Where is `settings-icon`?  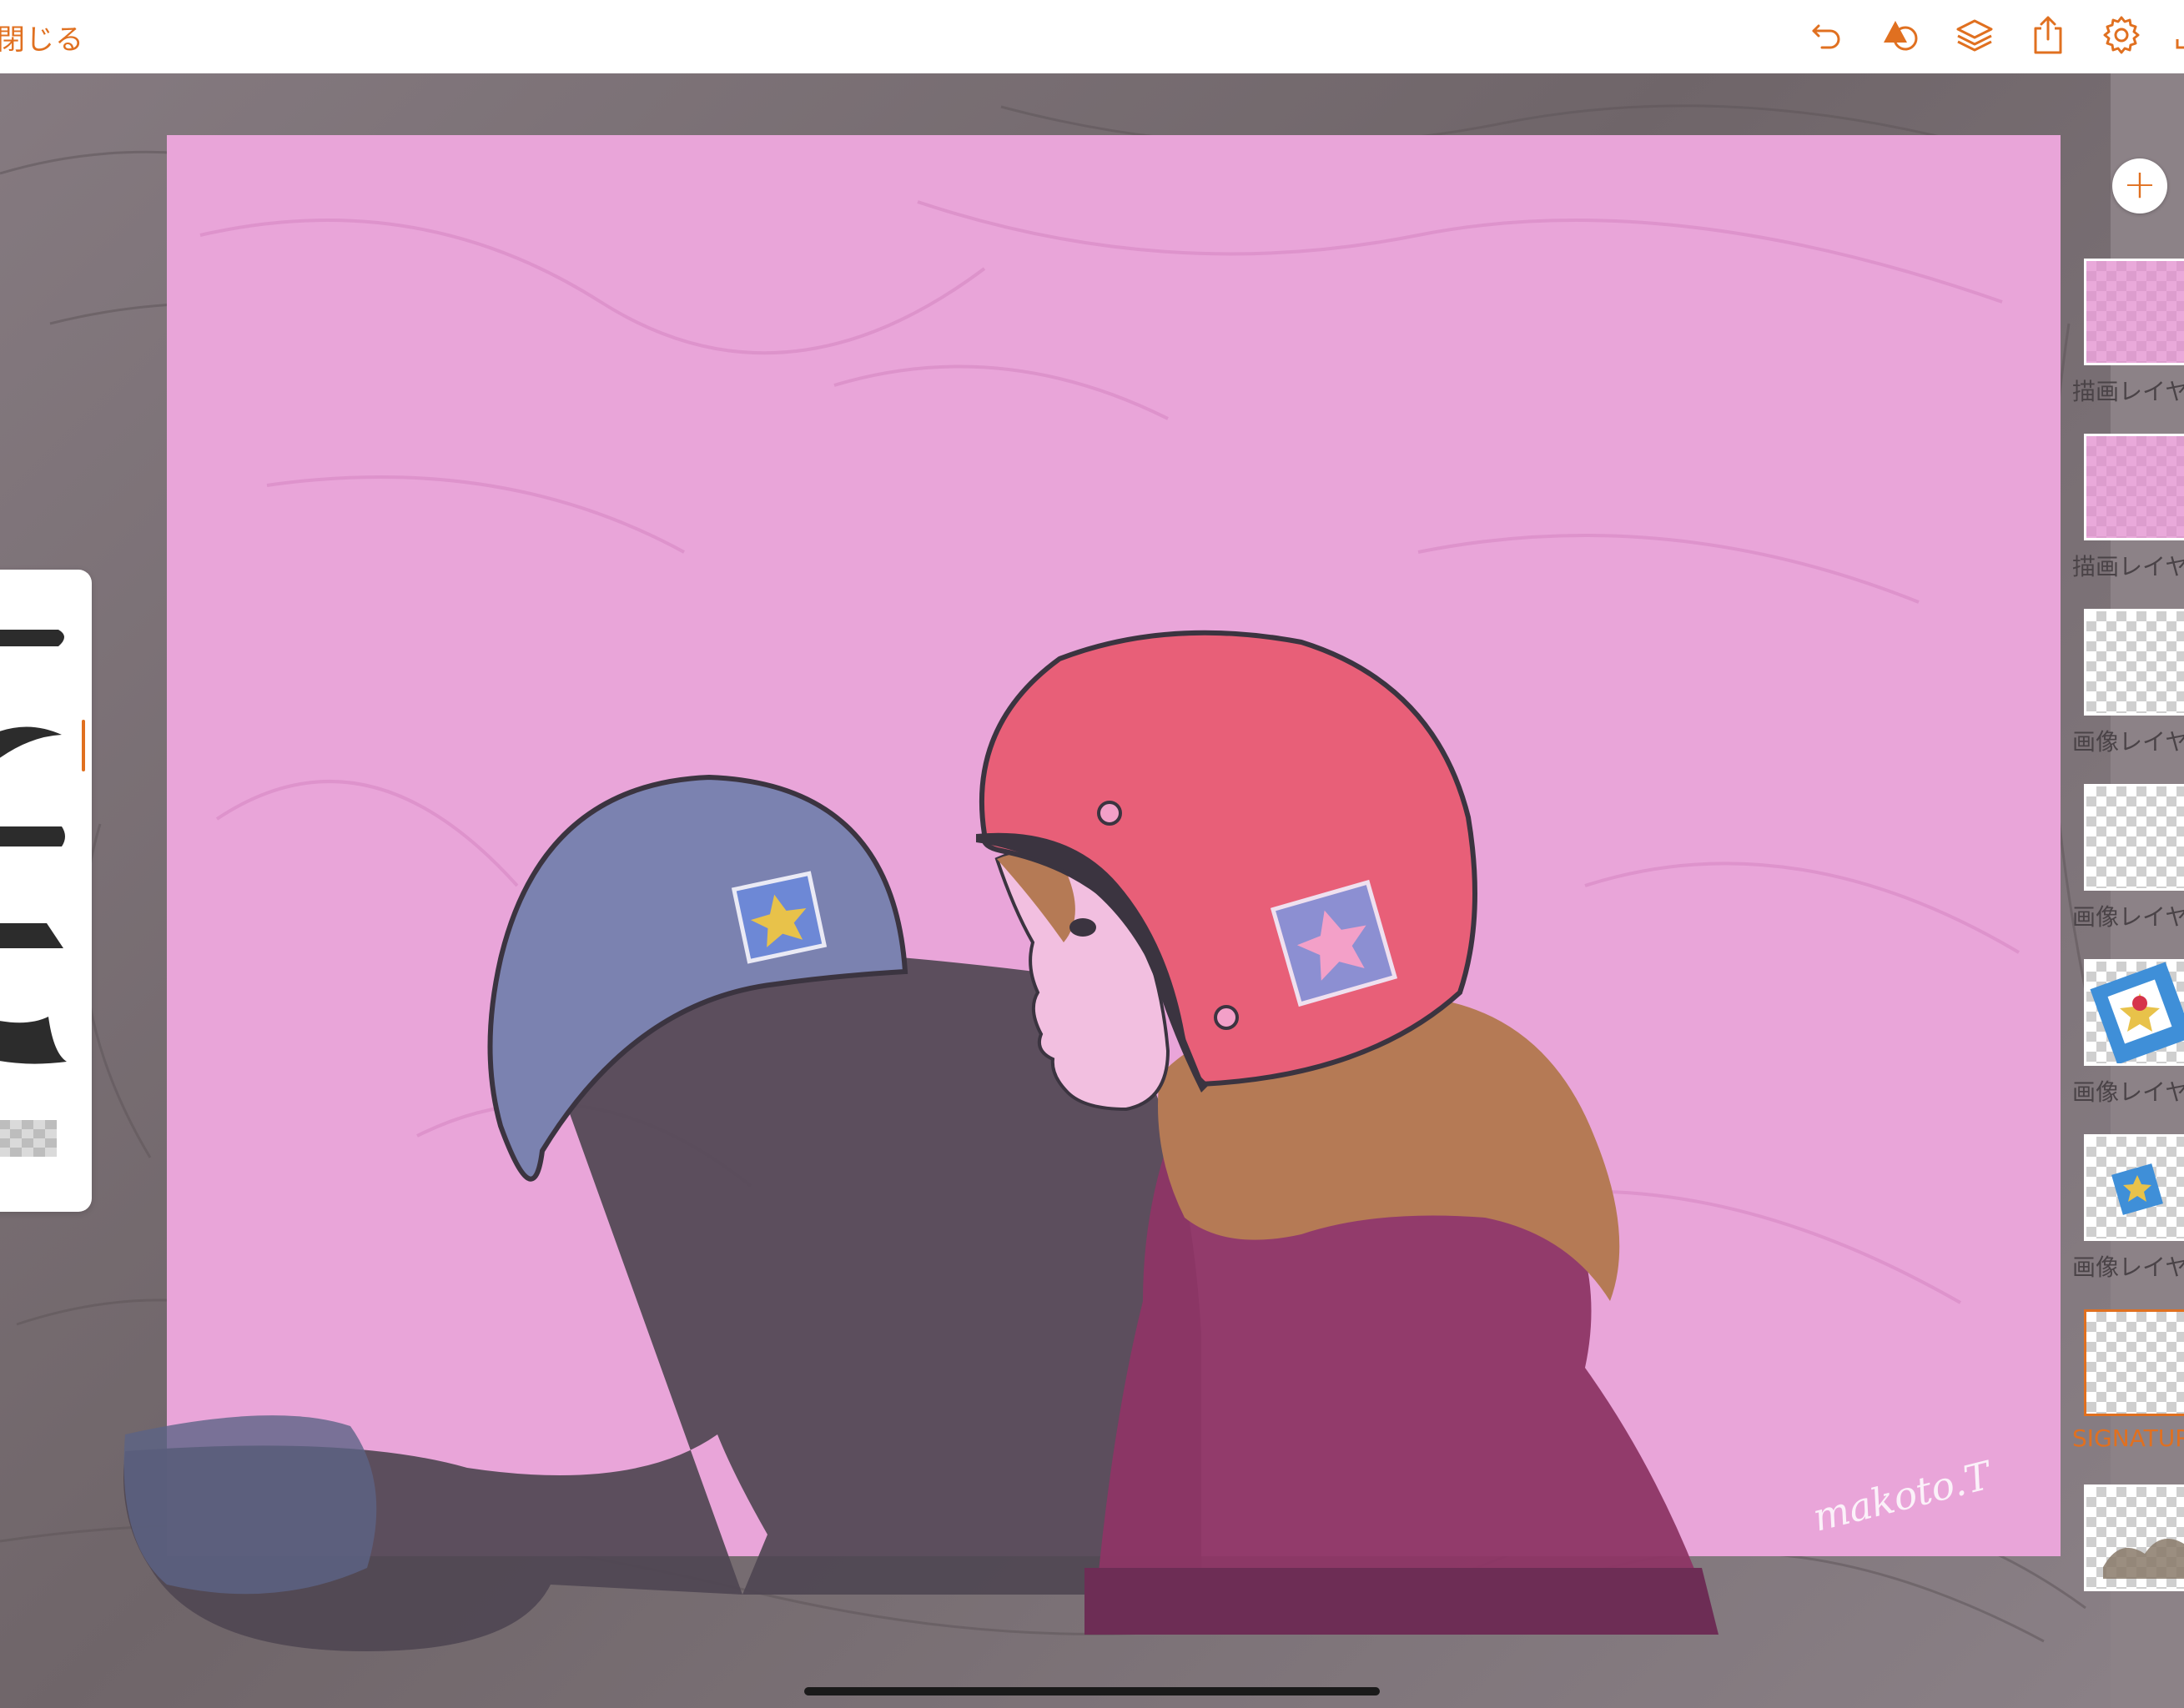 settings-icon is located at coordinates (2121, 35).